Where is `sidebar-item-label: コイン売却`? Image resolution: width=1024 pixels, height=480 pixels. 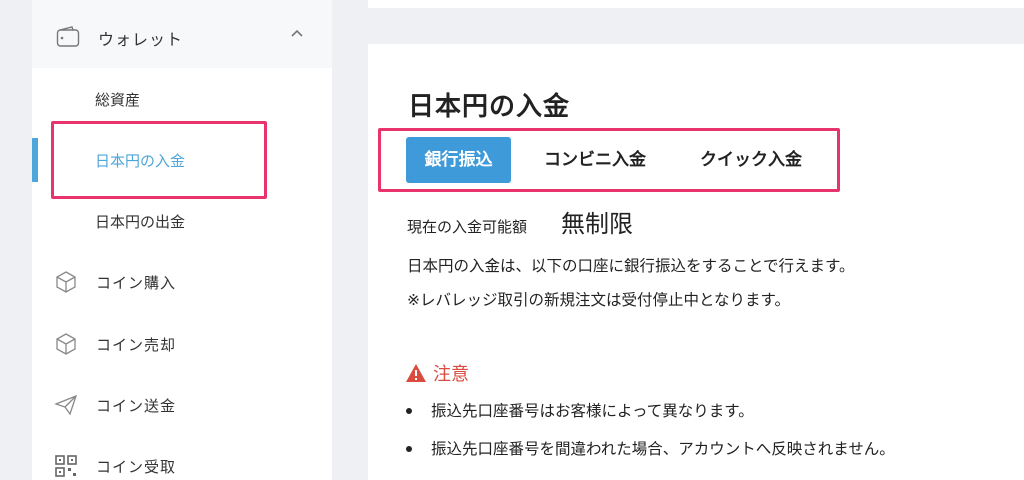 sidebar-item-label: コイン売却 is located at coordinates (136, 345).